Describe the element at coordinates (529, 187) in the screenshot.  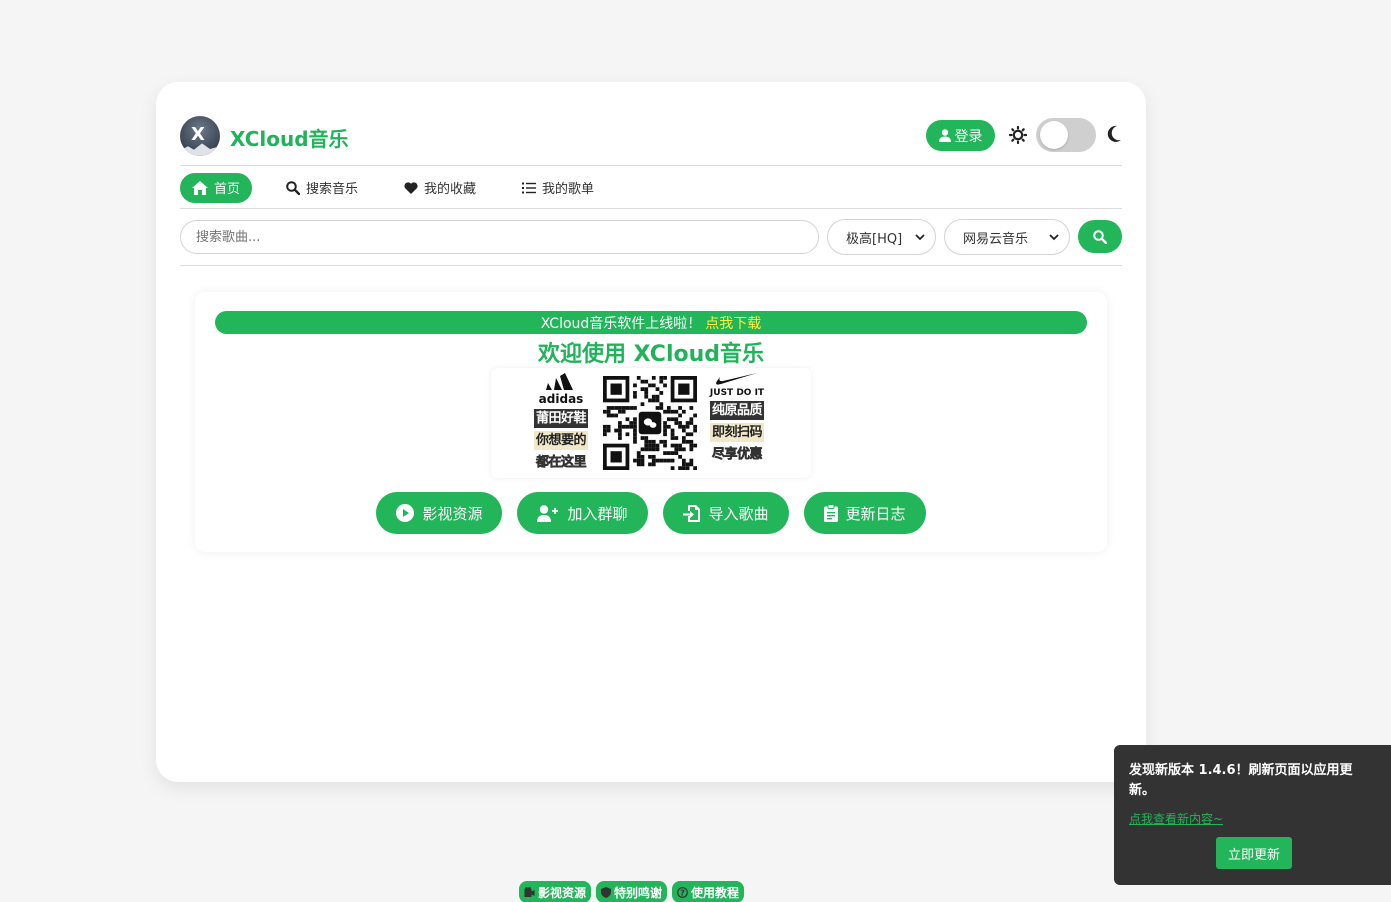
I see `list-icon` at that location.